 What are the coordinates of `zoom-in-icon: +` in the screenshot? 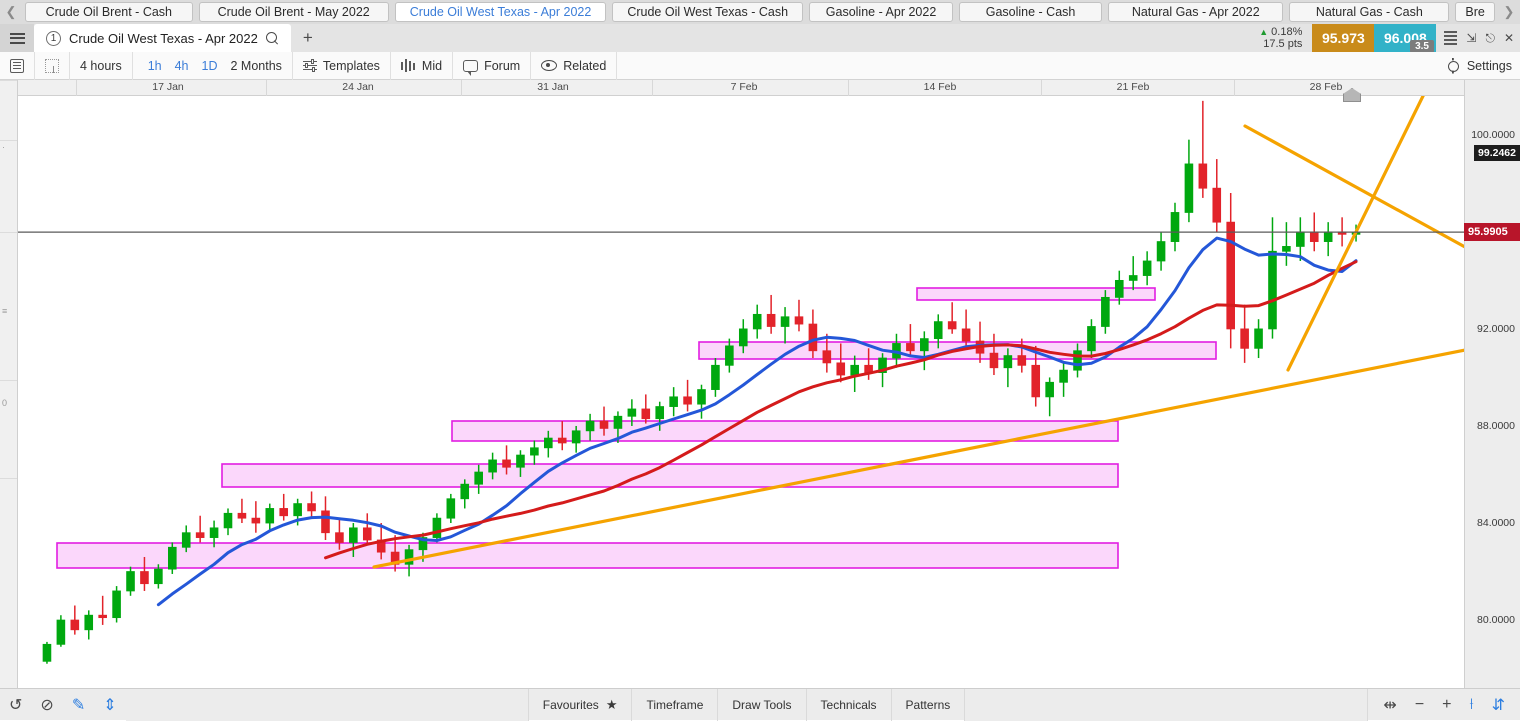 It's located at (1446, 705).